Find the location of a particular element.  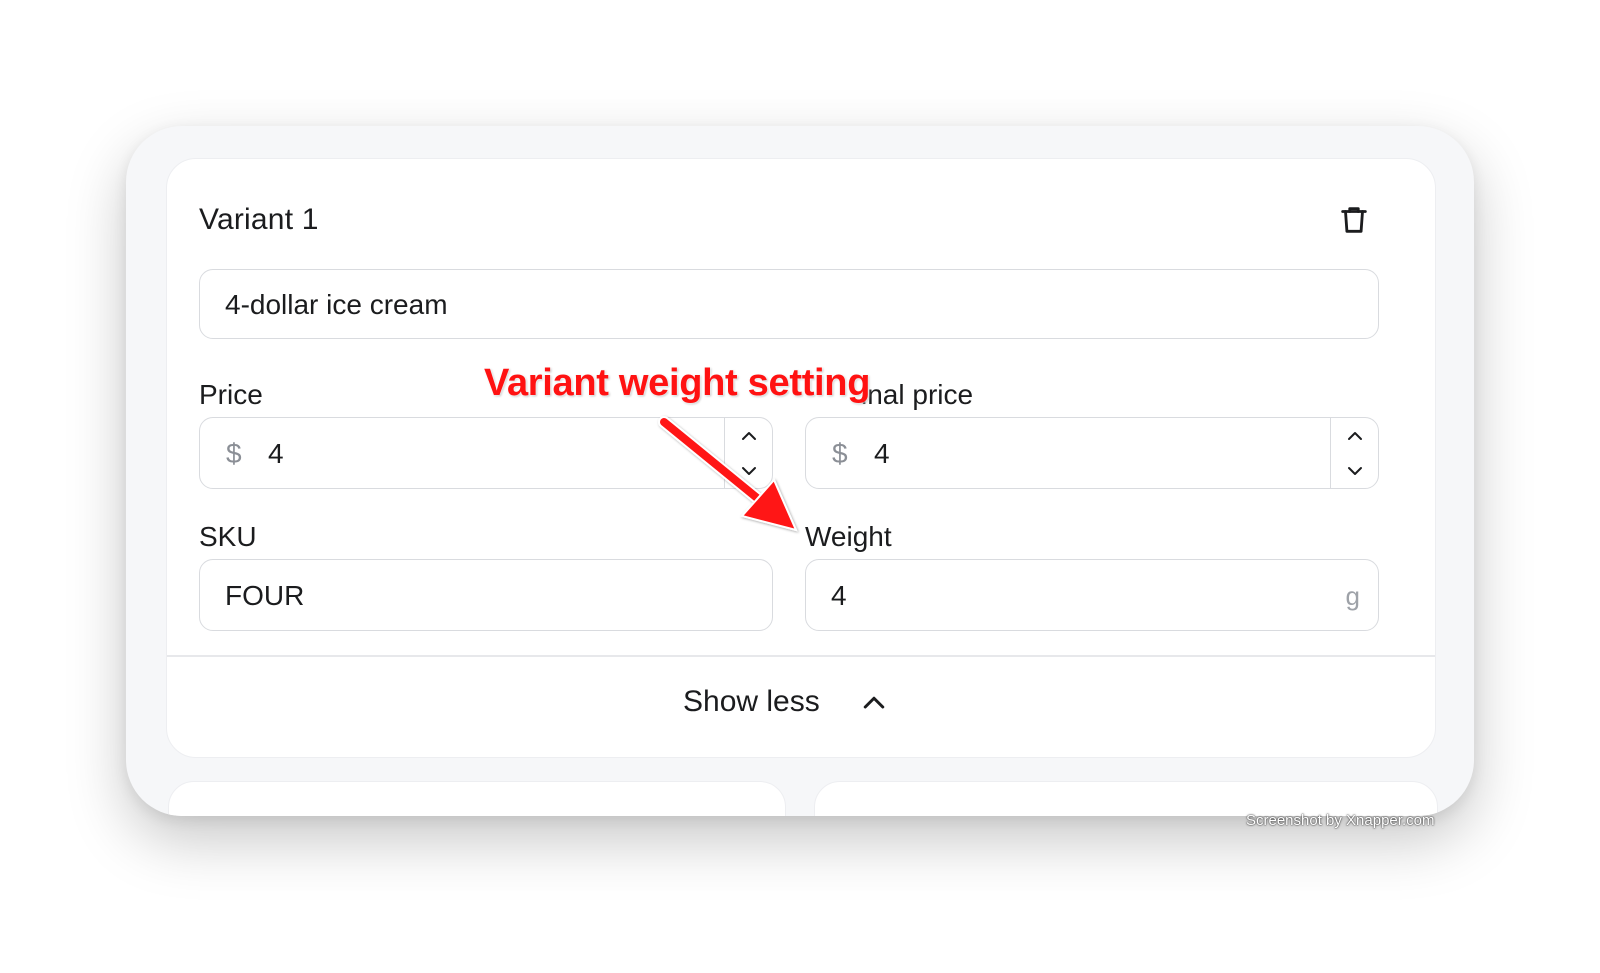

show-less-button: Show less is located at coordinates (797, 702).